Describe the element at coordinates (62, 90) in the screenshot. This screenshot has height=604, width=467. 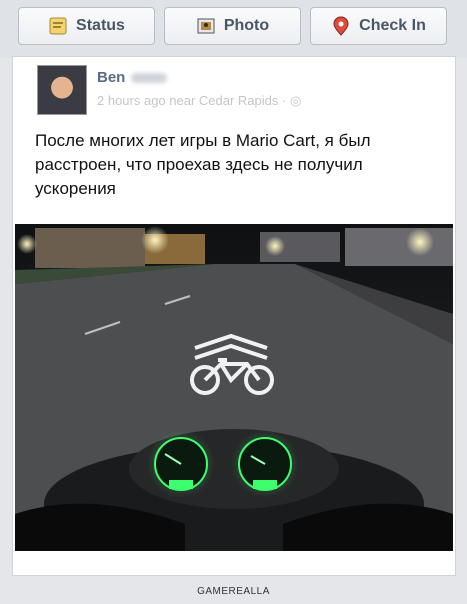
I see `avatar` at that location.